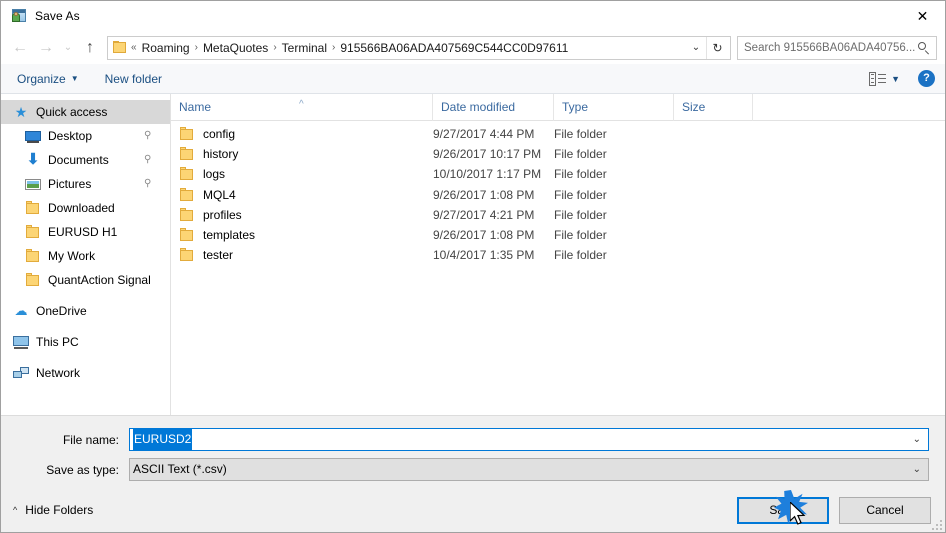 The height and width of the screenshot is (533, 946). I want to click on table-row: MQL4 9/26/2017 1:08 PM File folder, so click(558, 195).